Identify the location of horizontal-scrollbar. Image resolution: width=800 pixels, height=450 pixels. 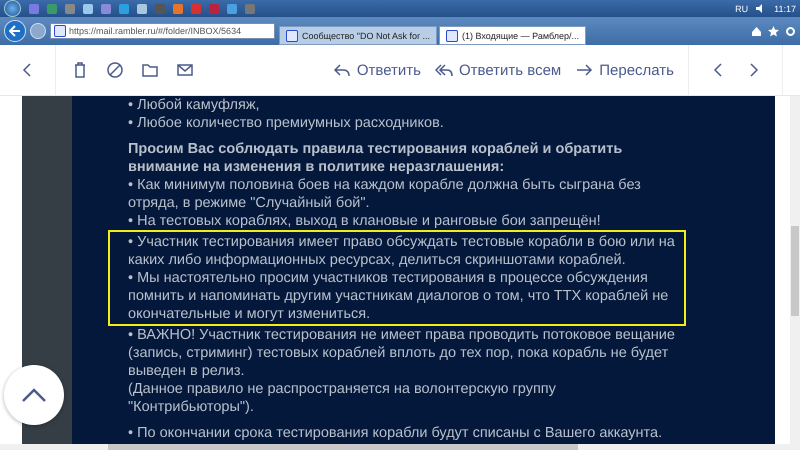
(400, 447).